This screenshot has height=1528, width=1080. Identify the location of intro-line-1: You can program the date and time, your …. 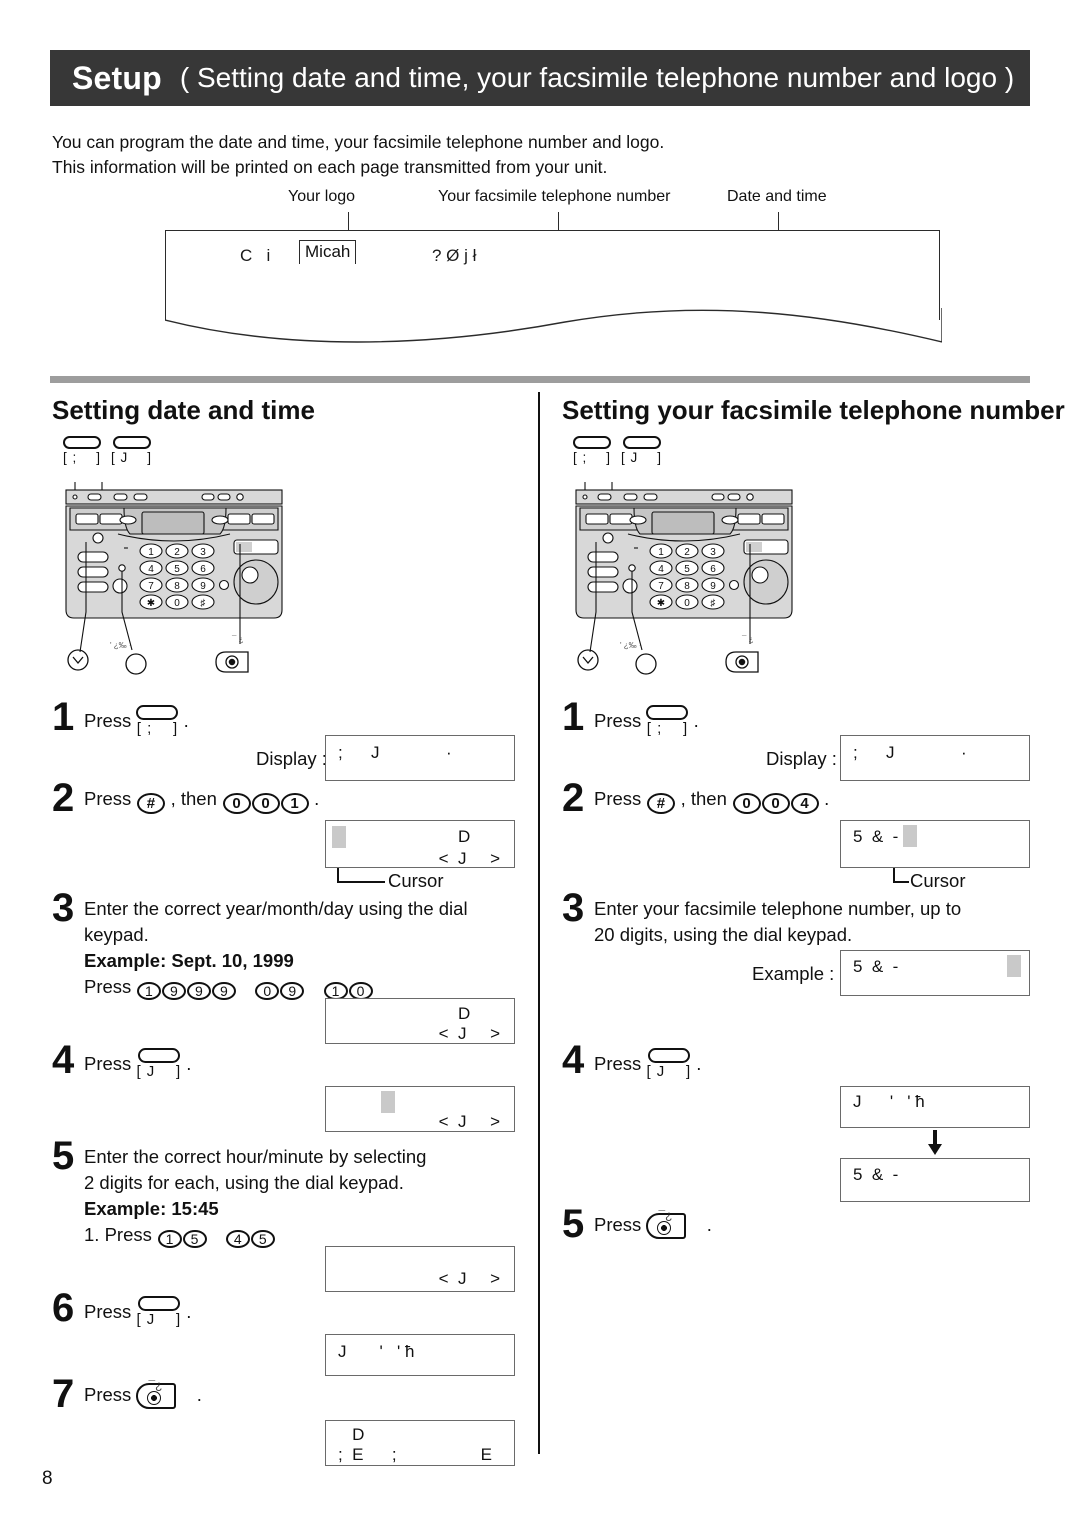
(358, 142).